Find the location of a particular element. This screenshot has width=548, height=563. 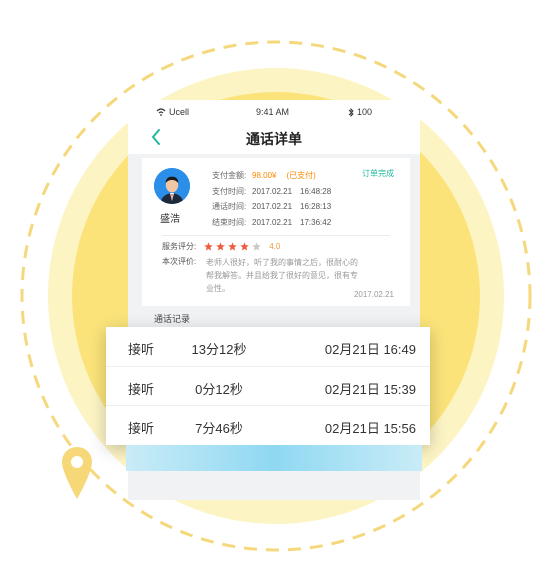

avatar is located at coordinates (172, 186).